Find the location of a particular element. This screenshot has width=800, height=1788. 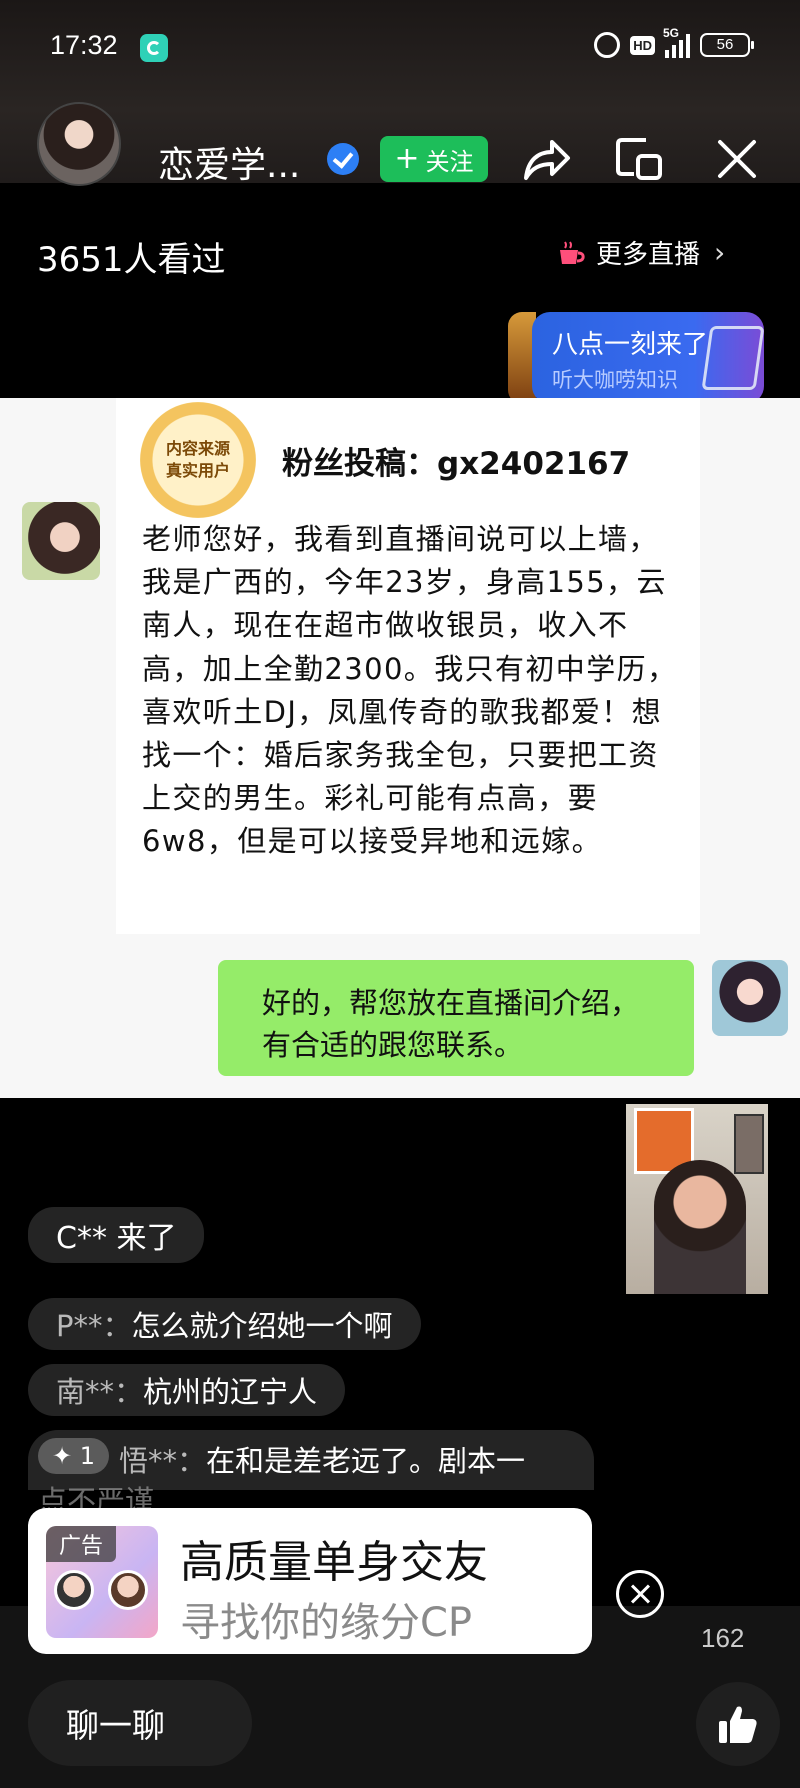

app-notification-icon is located at coordinates (154, 48).